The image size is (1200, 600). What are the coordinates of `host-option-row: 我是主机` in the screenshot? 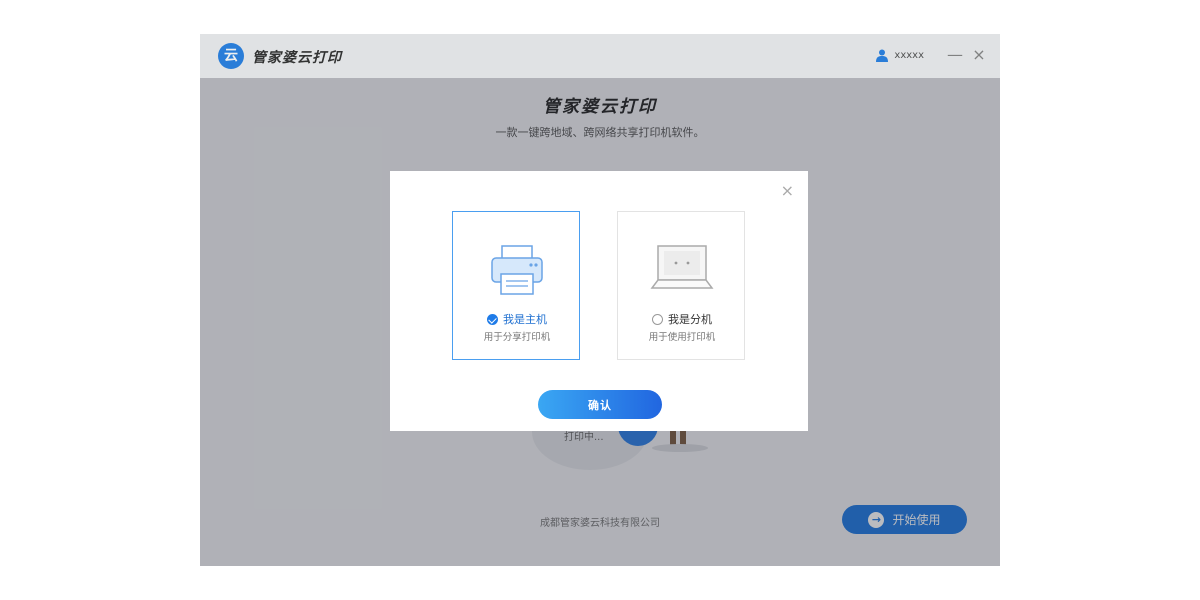 It's located at (517, 319).